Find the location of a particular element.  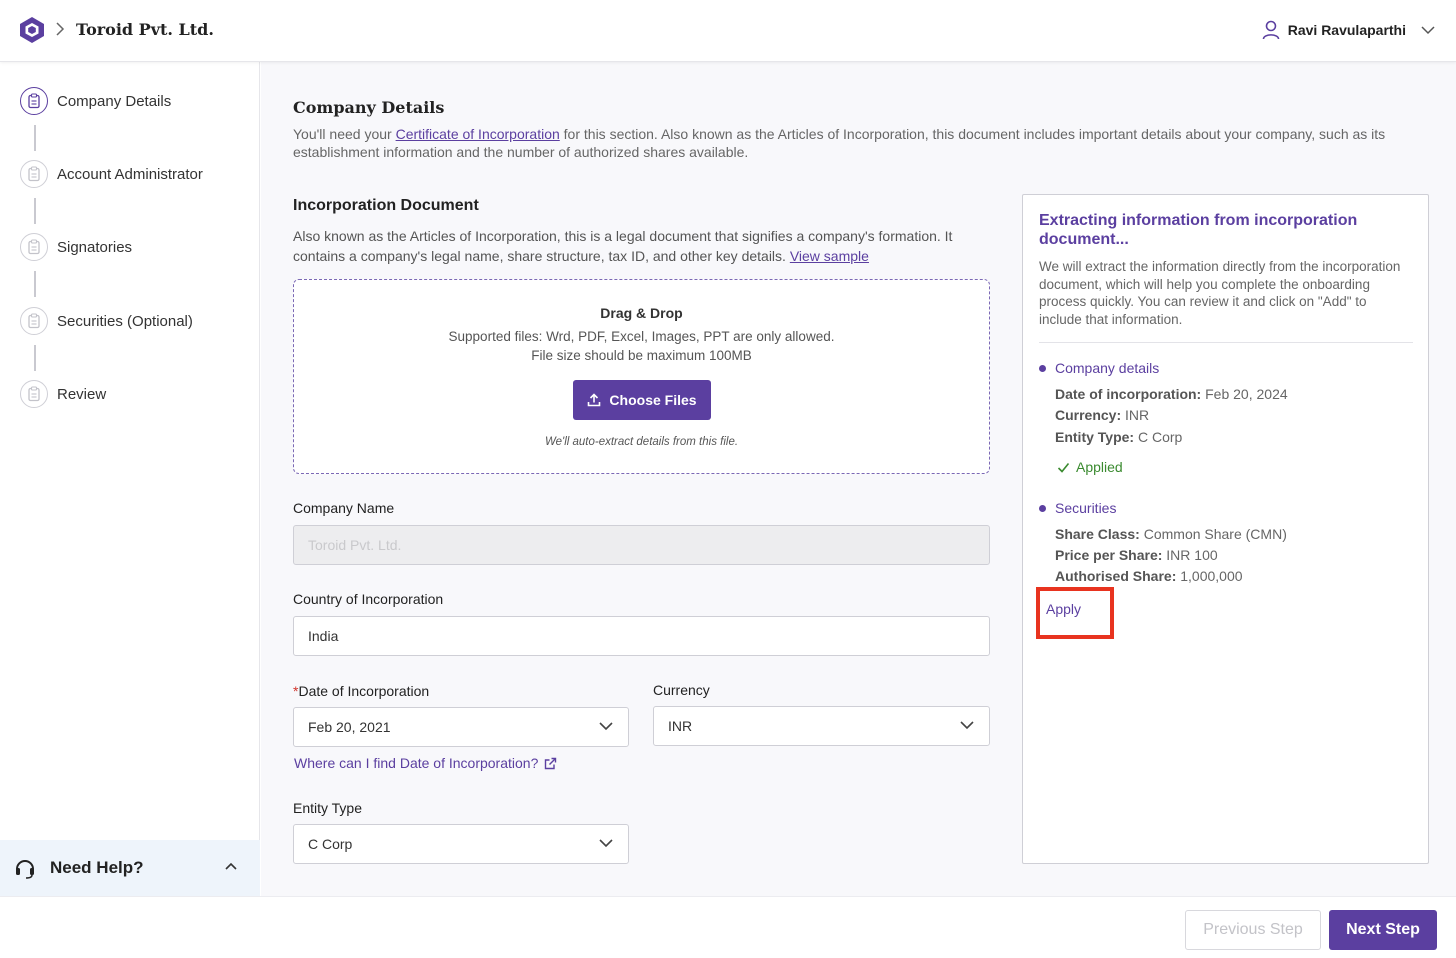

extracted-authorised-share: Authorised Share: 1,000,000 is located at coordinates (1149, 576).